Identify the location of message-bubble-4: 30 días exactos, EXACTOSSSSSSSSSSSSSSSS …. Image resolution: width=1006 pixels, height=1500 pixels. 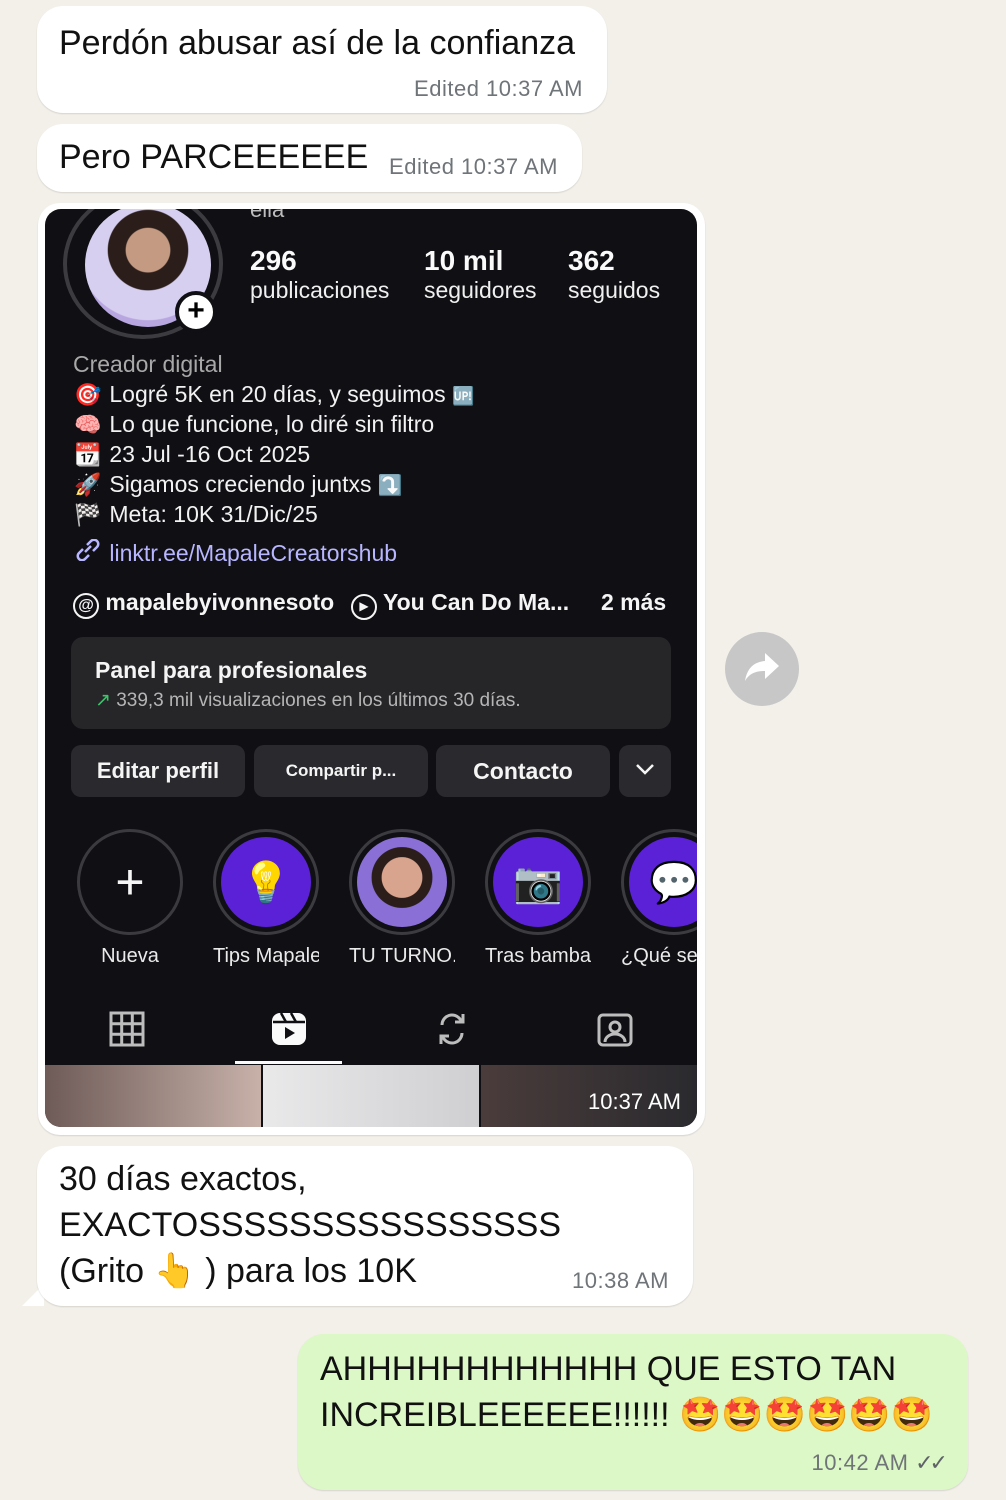
(365, 1226).